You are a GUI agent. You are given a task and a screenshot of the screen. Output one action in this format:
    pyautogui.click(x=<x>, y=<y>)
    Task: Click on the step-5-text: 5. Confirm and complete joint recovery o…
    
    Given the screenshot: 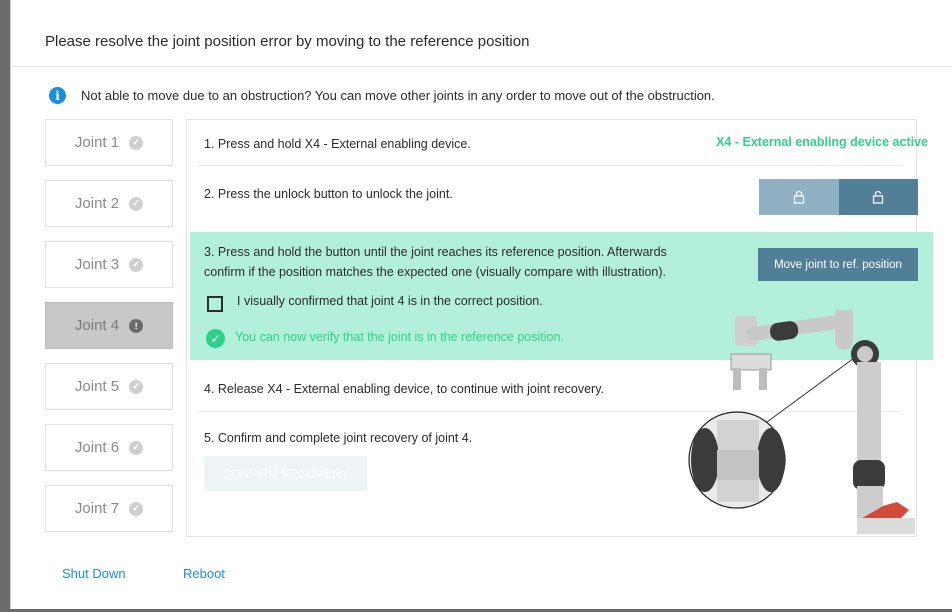 What is the action you would take?
    pyautogui.click(x=338, y=438)
    